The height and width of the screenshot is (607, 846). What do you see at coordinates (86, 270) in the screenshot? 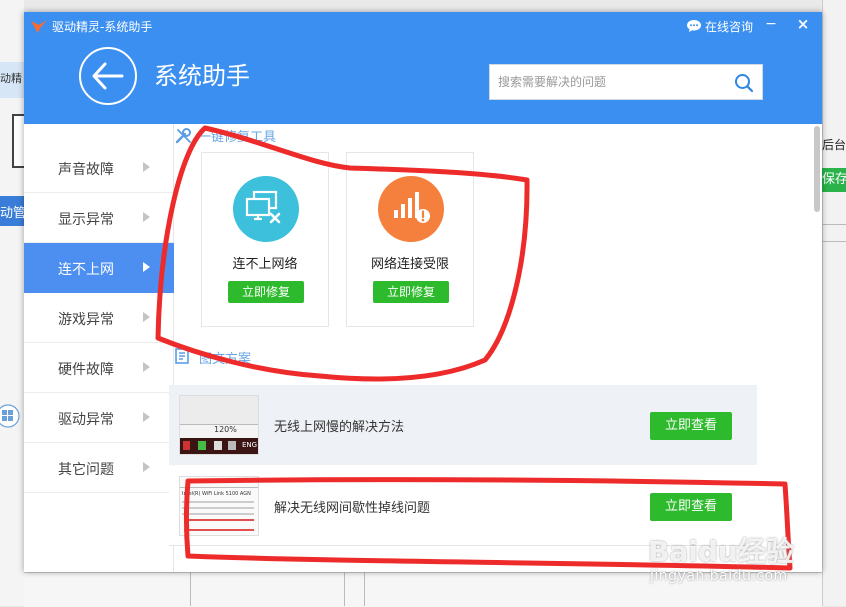
I see `sidebar-item-label: 连不上网` at bounding box center [86, 270].